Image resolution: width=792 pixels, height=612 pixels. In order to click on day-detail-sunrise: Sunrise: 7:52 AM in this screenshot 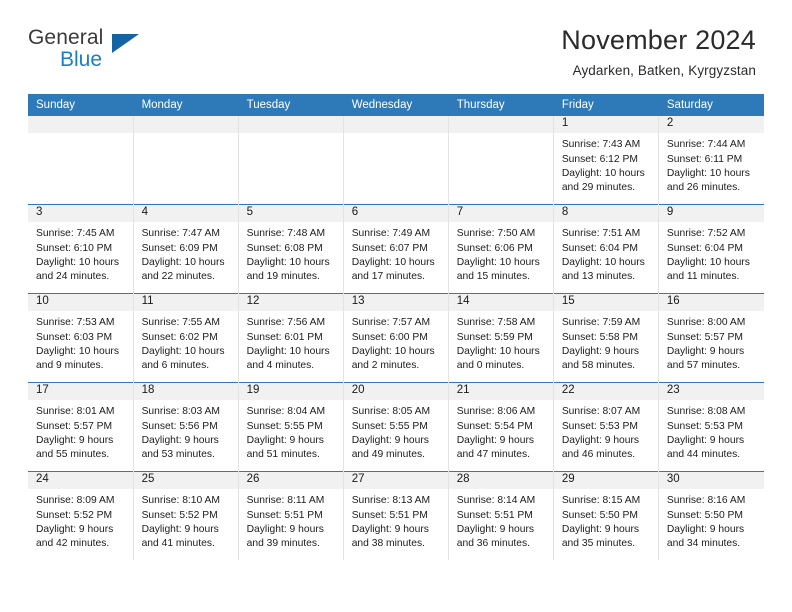, I will do `click(706, 234)`.